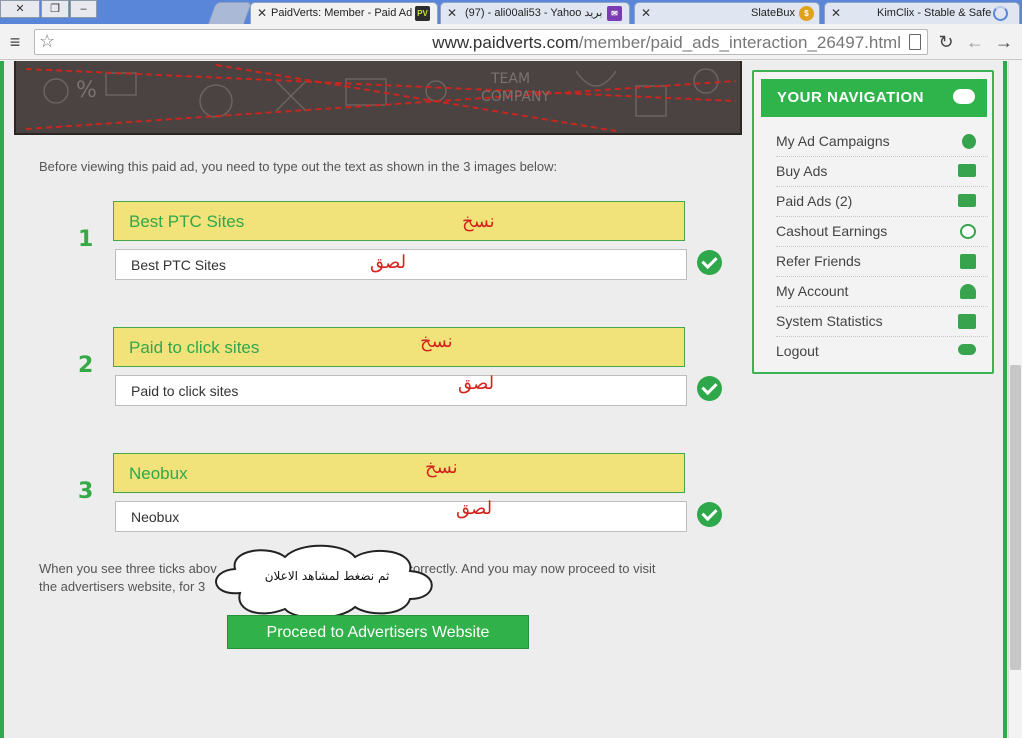 This screenshot has height=738, width=1022. I want to click on navigation-header: YOUR NAVIGATION, so click(874, 98).